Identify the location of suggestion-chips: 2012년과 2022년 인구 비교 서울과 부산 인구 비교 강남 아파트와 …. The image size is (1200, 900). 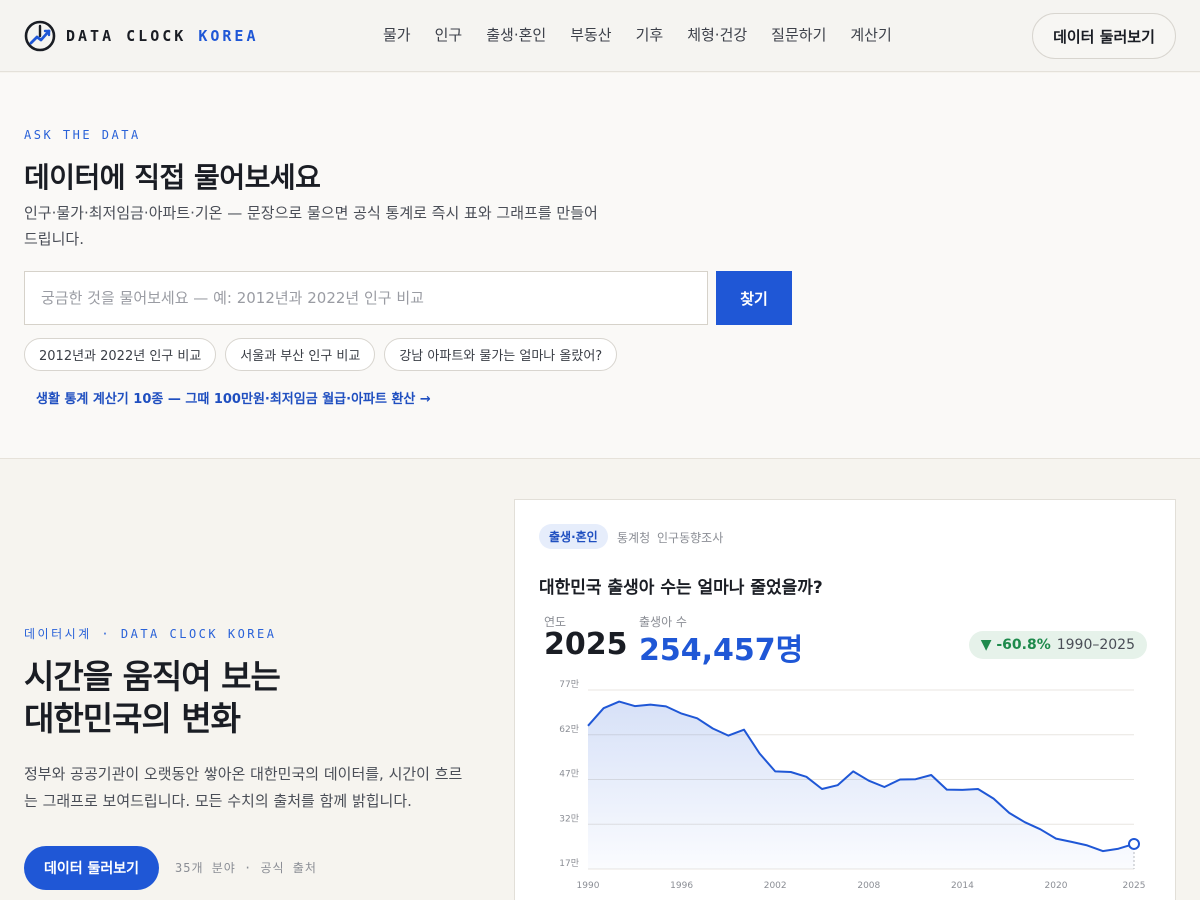
(321, 354).